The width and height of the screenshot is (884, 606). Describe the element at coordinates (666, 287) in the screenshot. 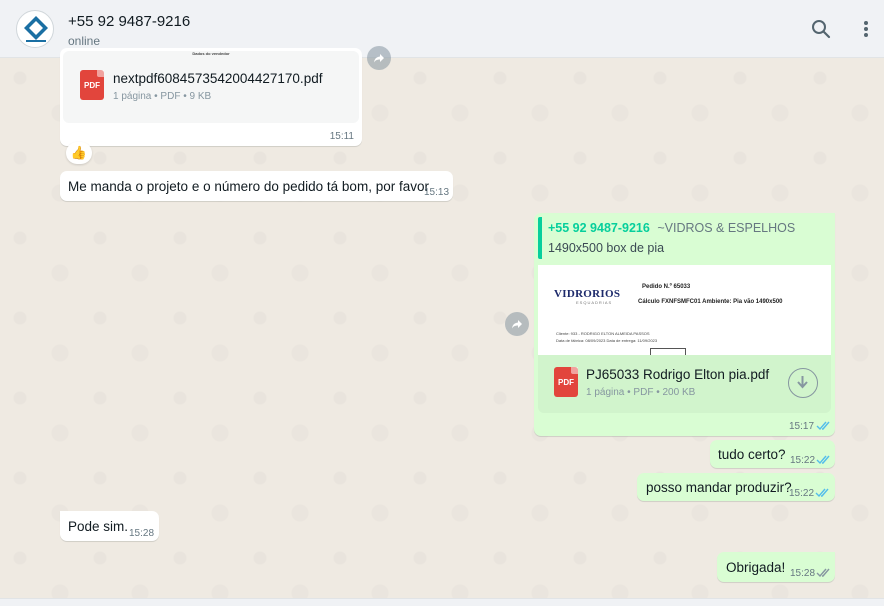

I see `order-number: Pedido N.º 65033` at that location.